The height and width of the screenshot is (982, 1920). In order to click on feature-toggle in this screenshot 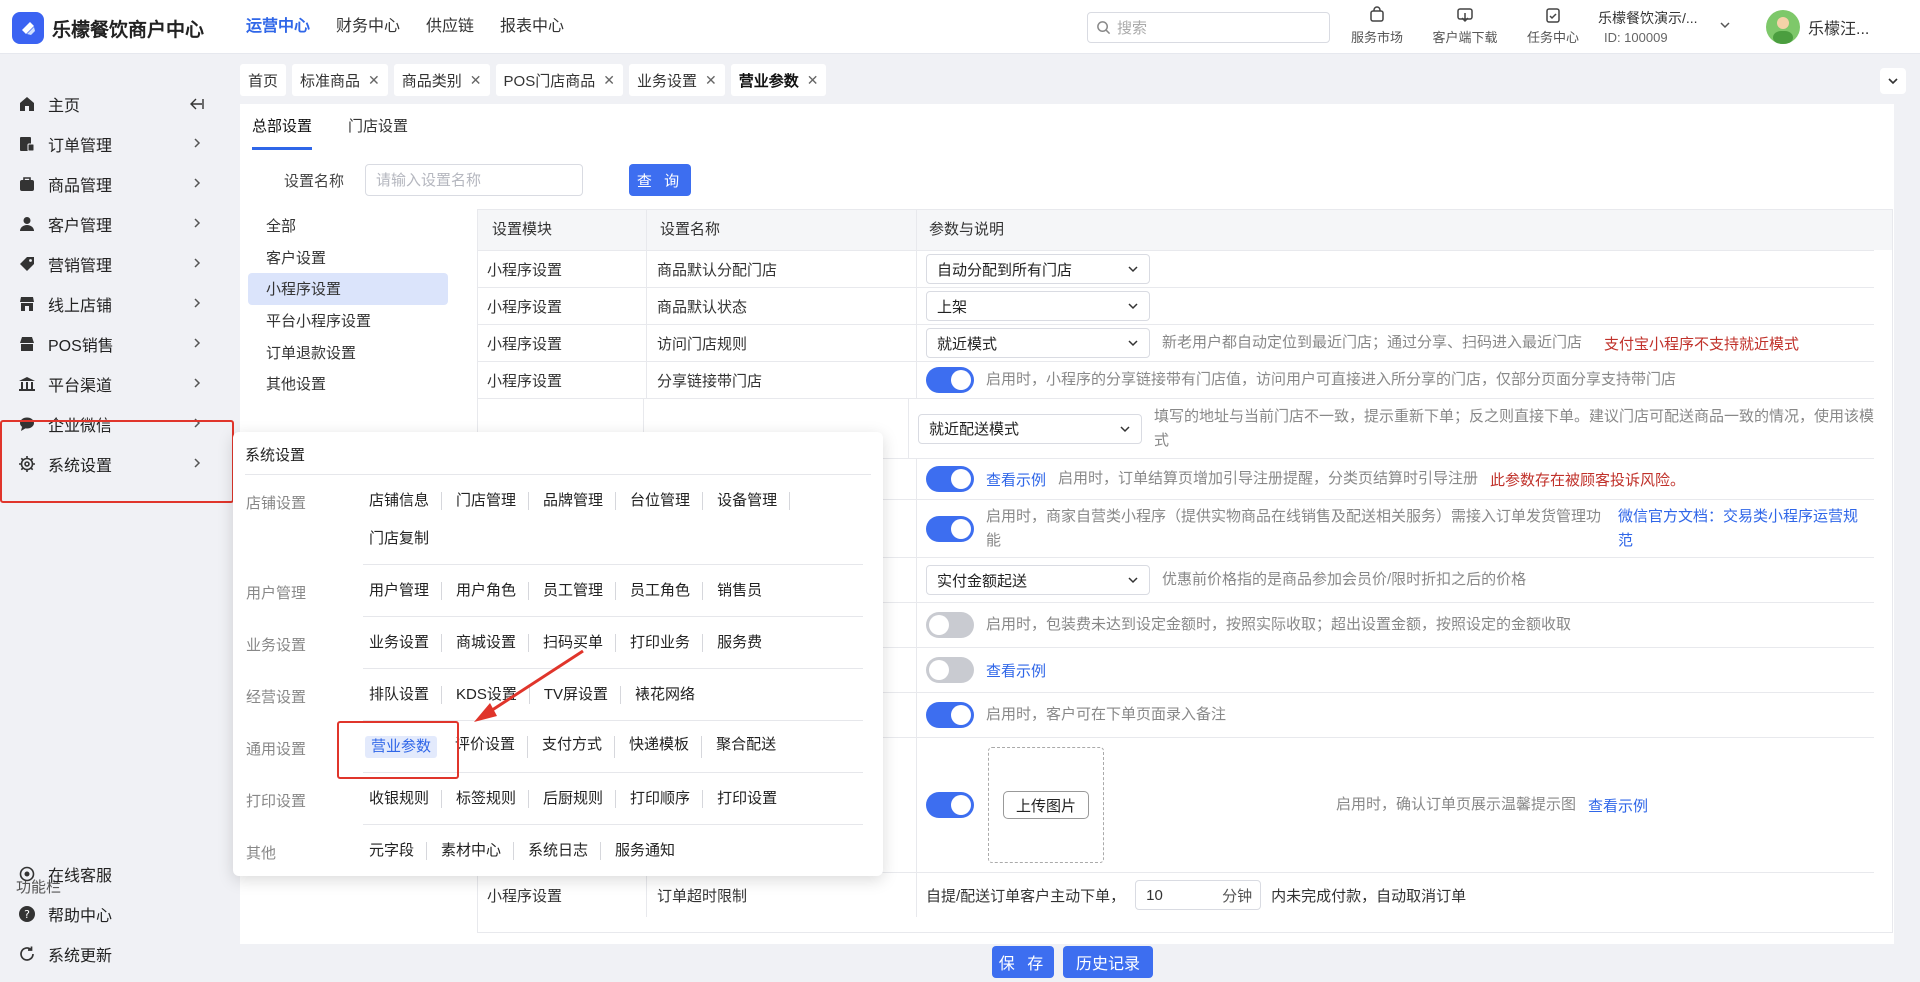, I will do `click(950, 670)`.